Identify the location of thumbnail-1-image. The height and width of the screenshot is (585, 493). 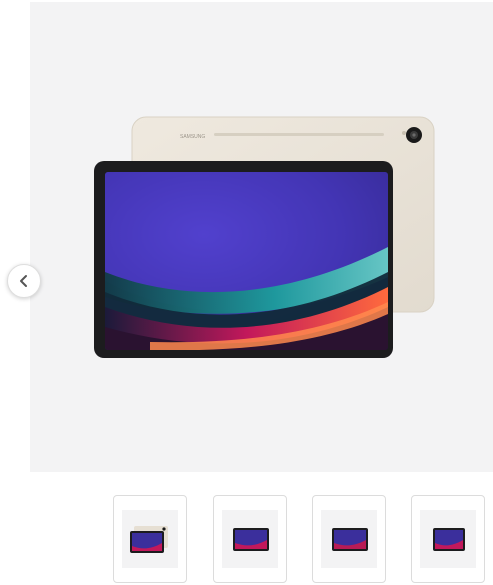
(149, 539).